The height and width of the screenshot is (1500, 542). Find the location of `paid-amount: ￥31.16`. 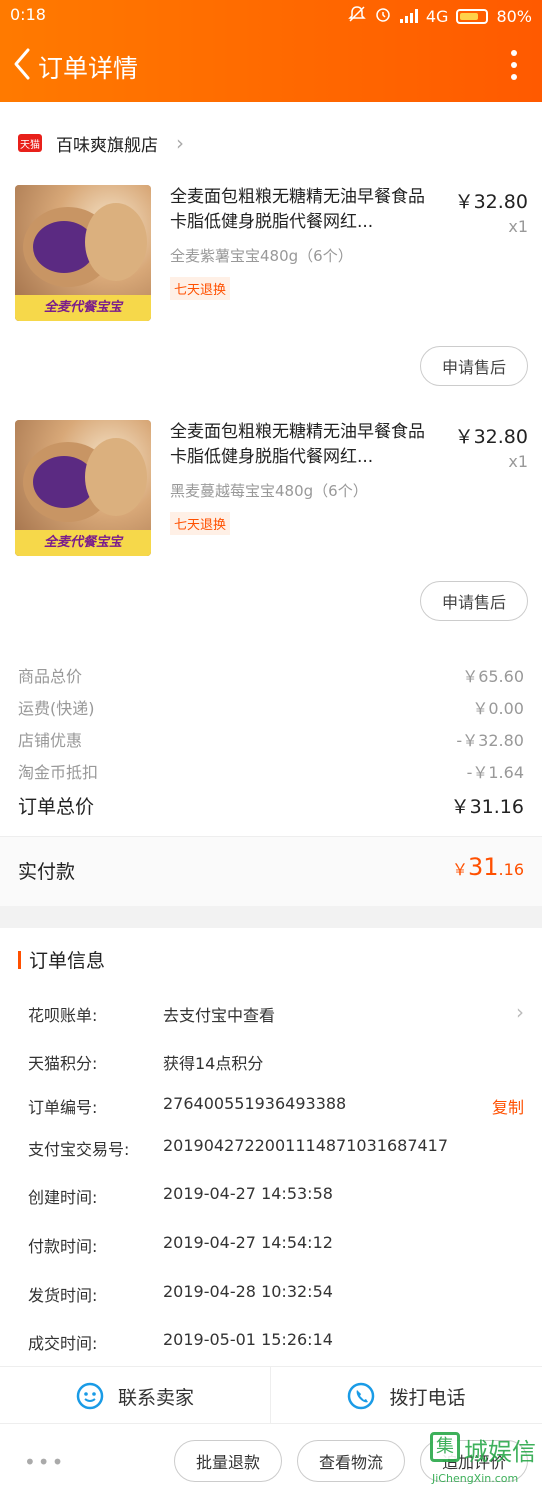

paid-amount: ￥31.16 is located at coordinates (488, 867).